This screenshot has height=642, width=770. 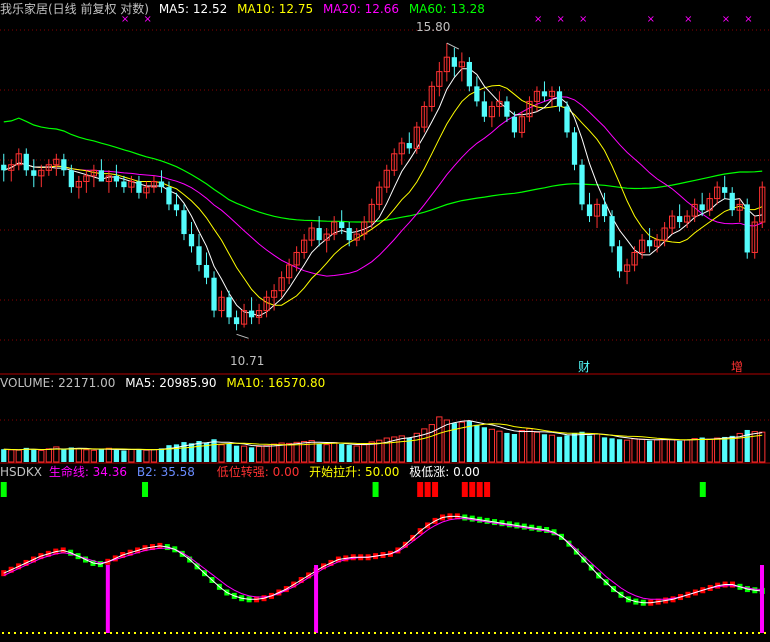 I want to click on vol-ma5-label: MA5: 20985.90, so click(x=171, y=383).